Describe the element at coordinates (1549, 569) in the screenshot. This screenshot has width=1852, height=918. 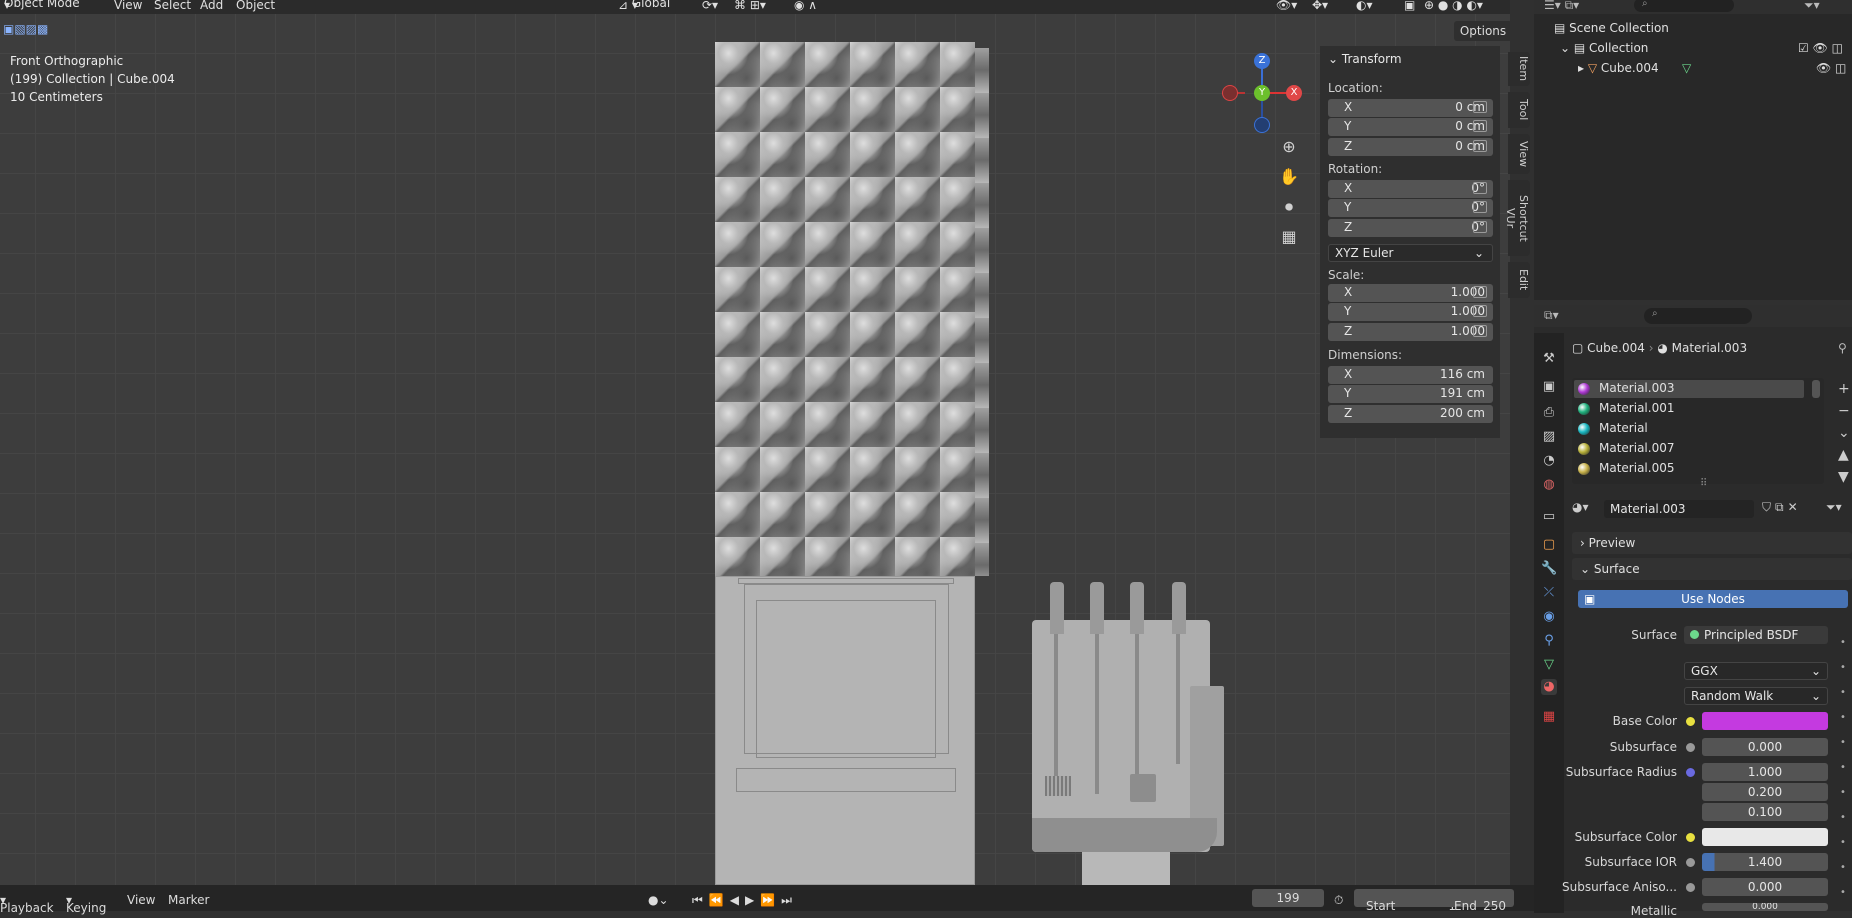
I see `modifier-tab-icon: 🔧` at that location.